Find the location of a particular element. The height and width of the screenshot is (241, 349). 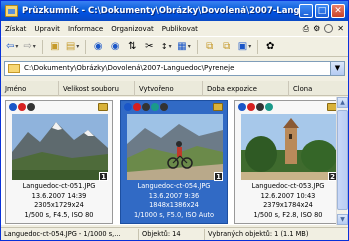

web-button: ✿ is located at coordinates (270, 47).